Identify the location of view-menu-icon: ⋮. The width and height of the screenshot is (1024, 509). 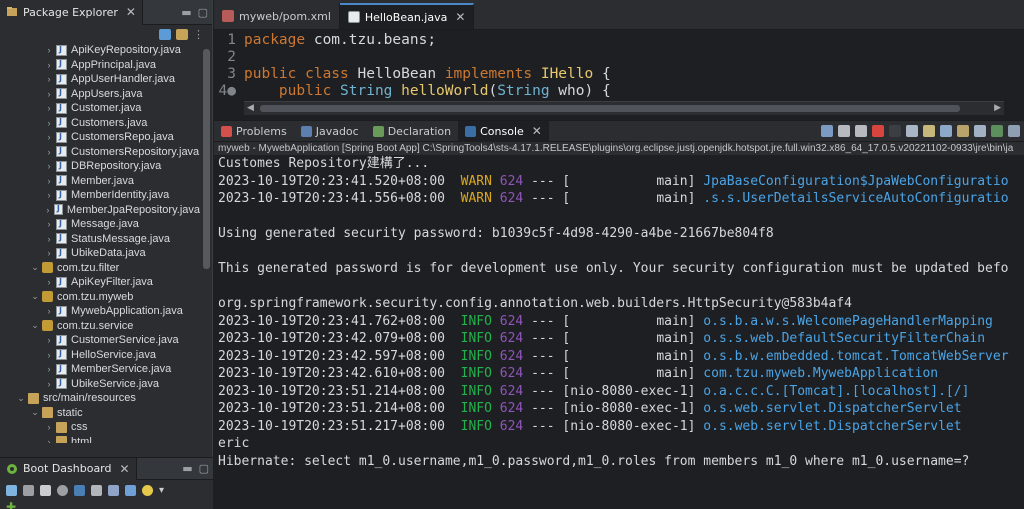
(198, 34).